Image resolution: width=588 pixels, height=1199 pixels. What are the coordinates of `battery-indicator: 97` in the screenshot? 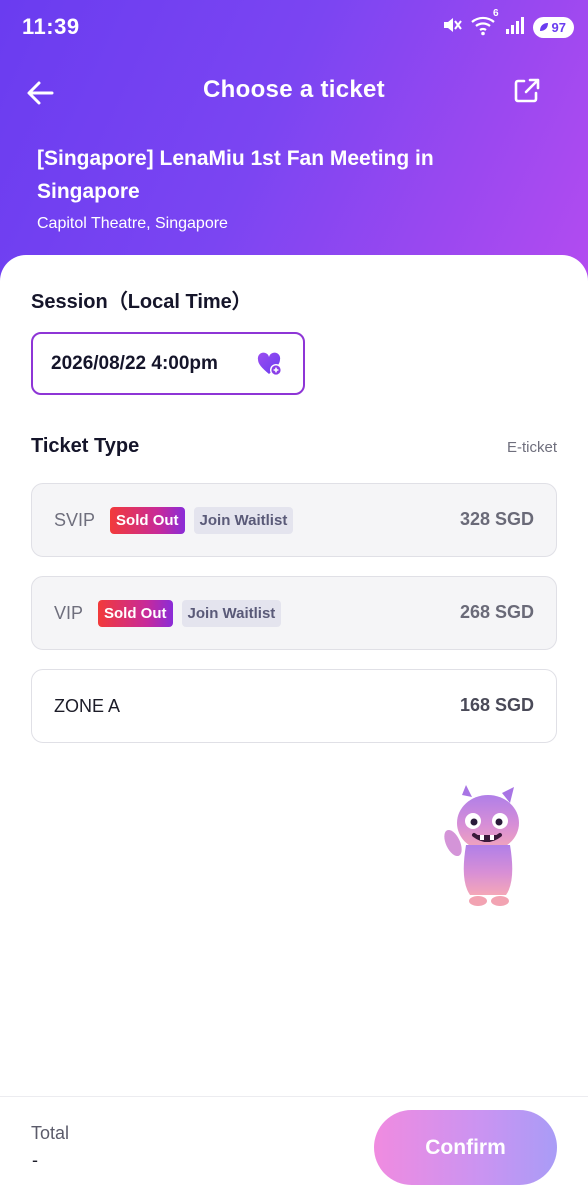 It's located at (553, 27).